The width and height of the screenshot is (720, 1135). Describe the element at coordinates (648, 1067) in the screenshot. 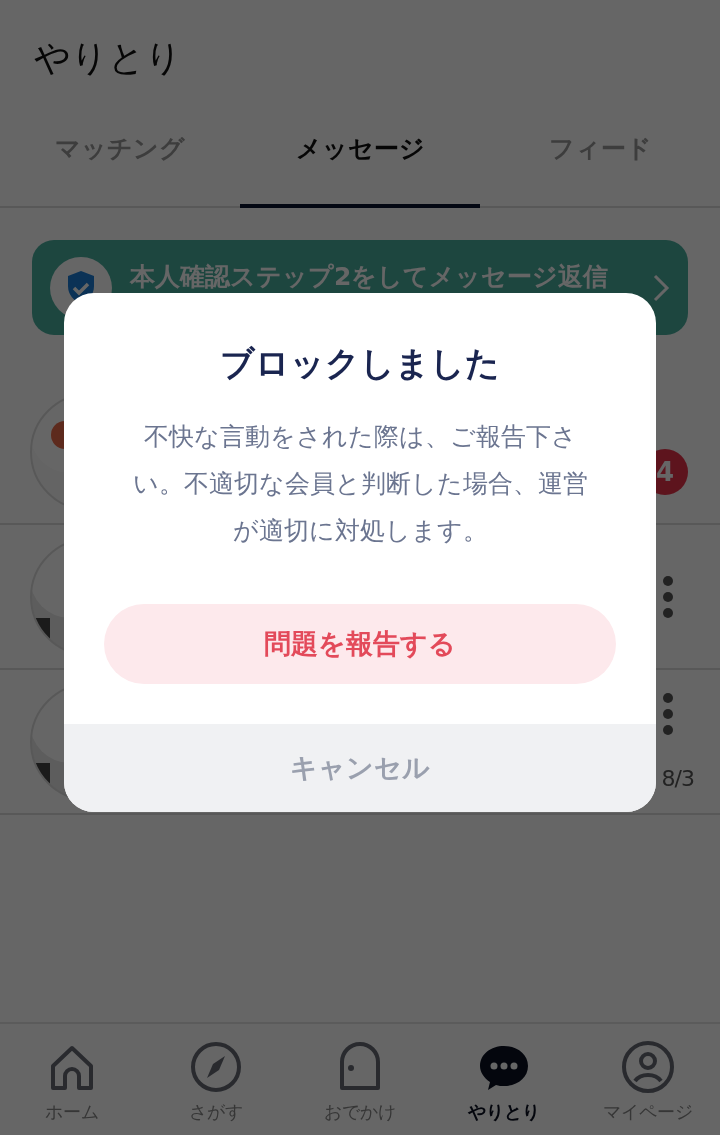

I see `person-icon` at that location.